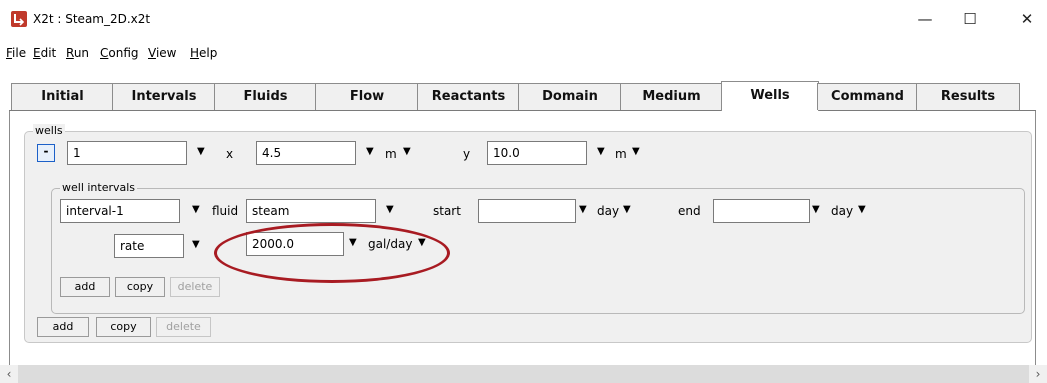  I want to click on interval-add-button: add, so click(85, 287).